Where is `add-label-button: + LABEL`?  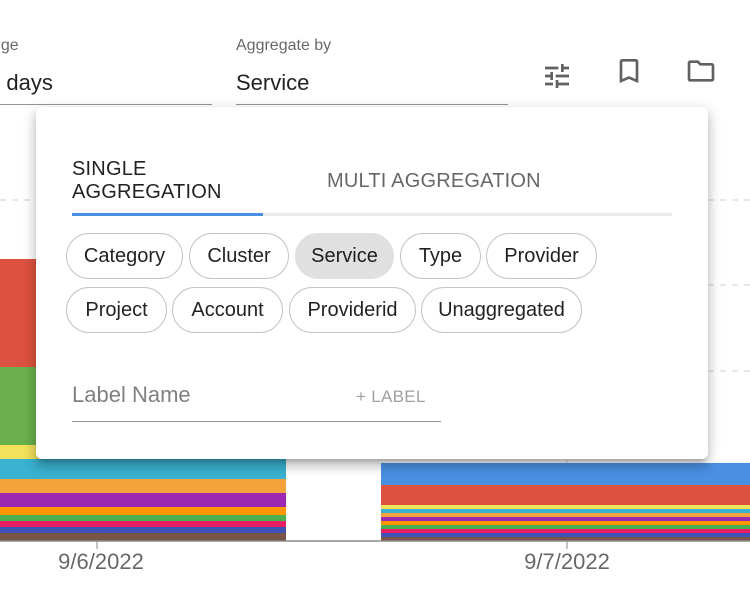
add-label-button: + LABEL is located at coordinates (391, 397).